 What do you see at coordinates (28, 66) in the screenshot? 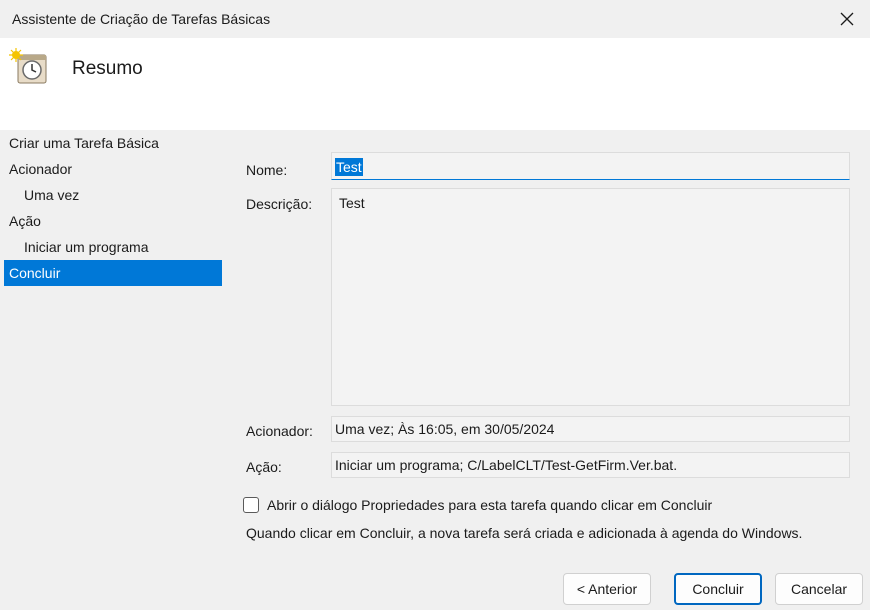
I see `task-scheduler-clock-icon` at bounding box center [28, 66].